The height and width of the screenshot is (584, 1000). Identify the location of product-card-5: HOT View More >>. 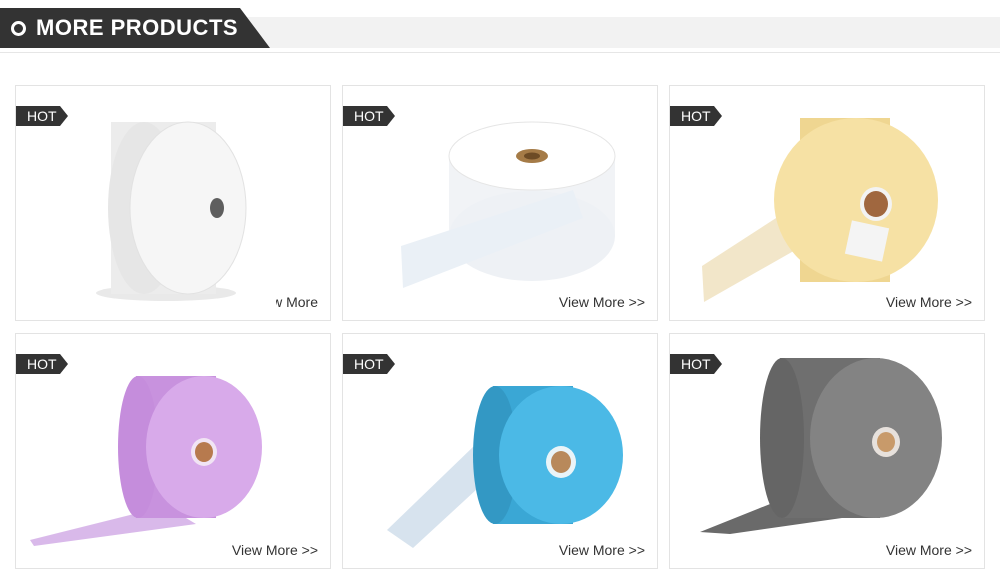
(500, 451).